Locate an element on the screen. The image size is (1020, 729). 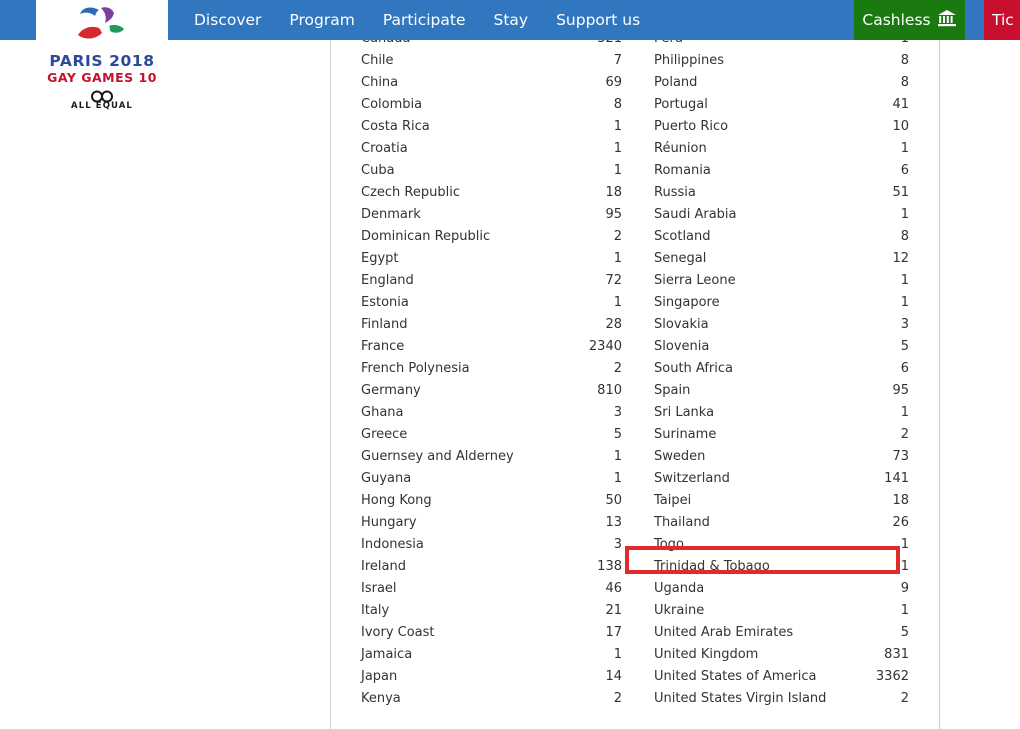
table-row: China 69 Poland 8 is located at coordinates (635, 82).